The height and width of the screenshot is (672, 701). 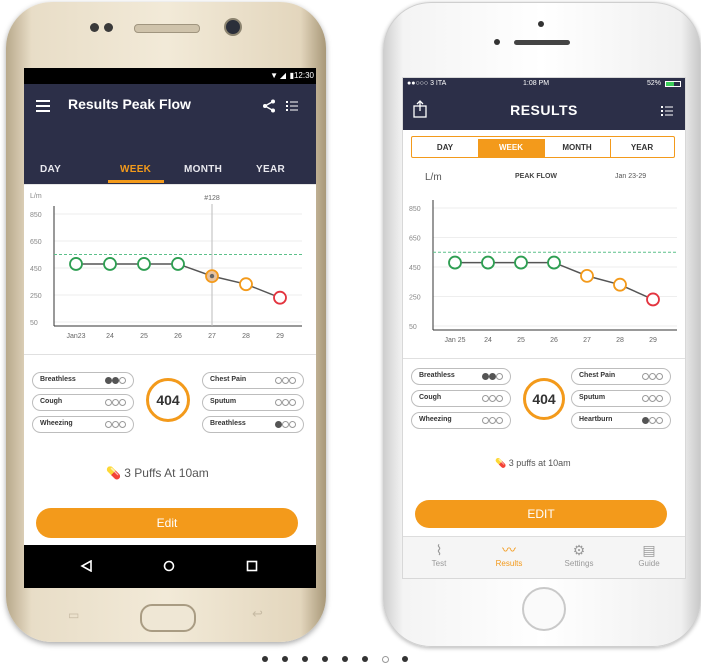 What do you see at coordinates (86, 566) in the screenshot?
I see `back-icon` at bounding box center [86, 566].